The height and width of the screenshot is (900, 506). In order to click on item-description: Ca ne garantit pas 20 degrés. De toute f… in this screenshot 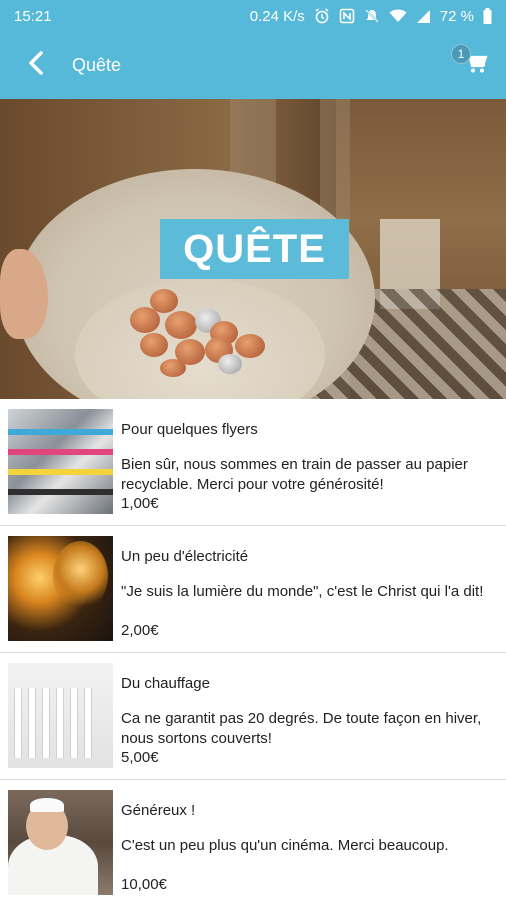, I will do `click(301, 728)`.